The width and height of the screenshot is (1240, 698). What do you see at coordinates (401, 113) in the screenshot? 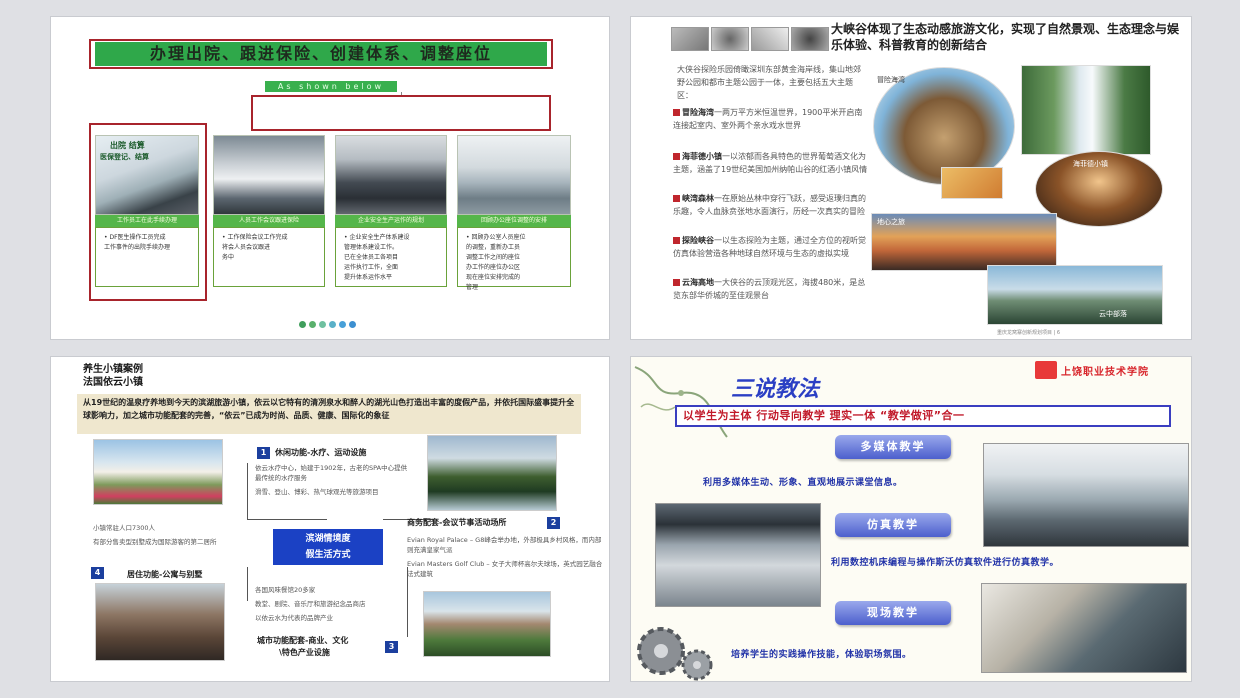
I see `highlight-frame-top` at bounding box center [401, 113].